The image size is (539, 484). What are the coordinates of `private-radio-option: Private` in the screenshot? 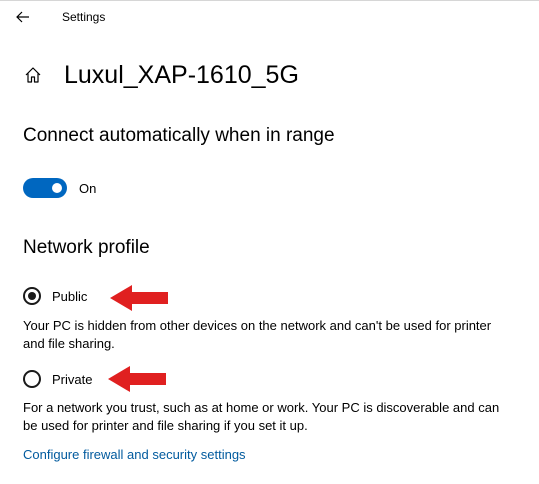 It's located at (57, 379).